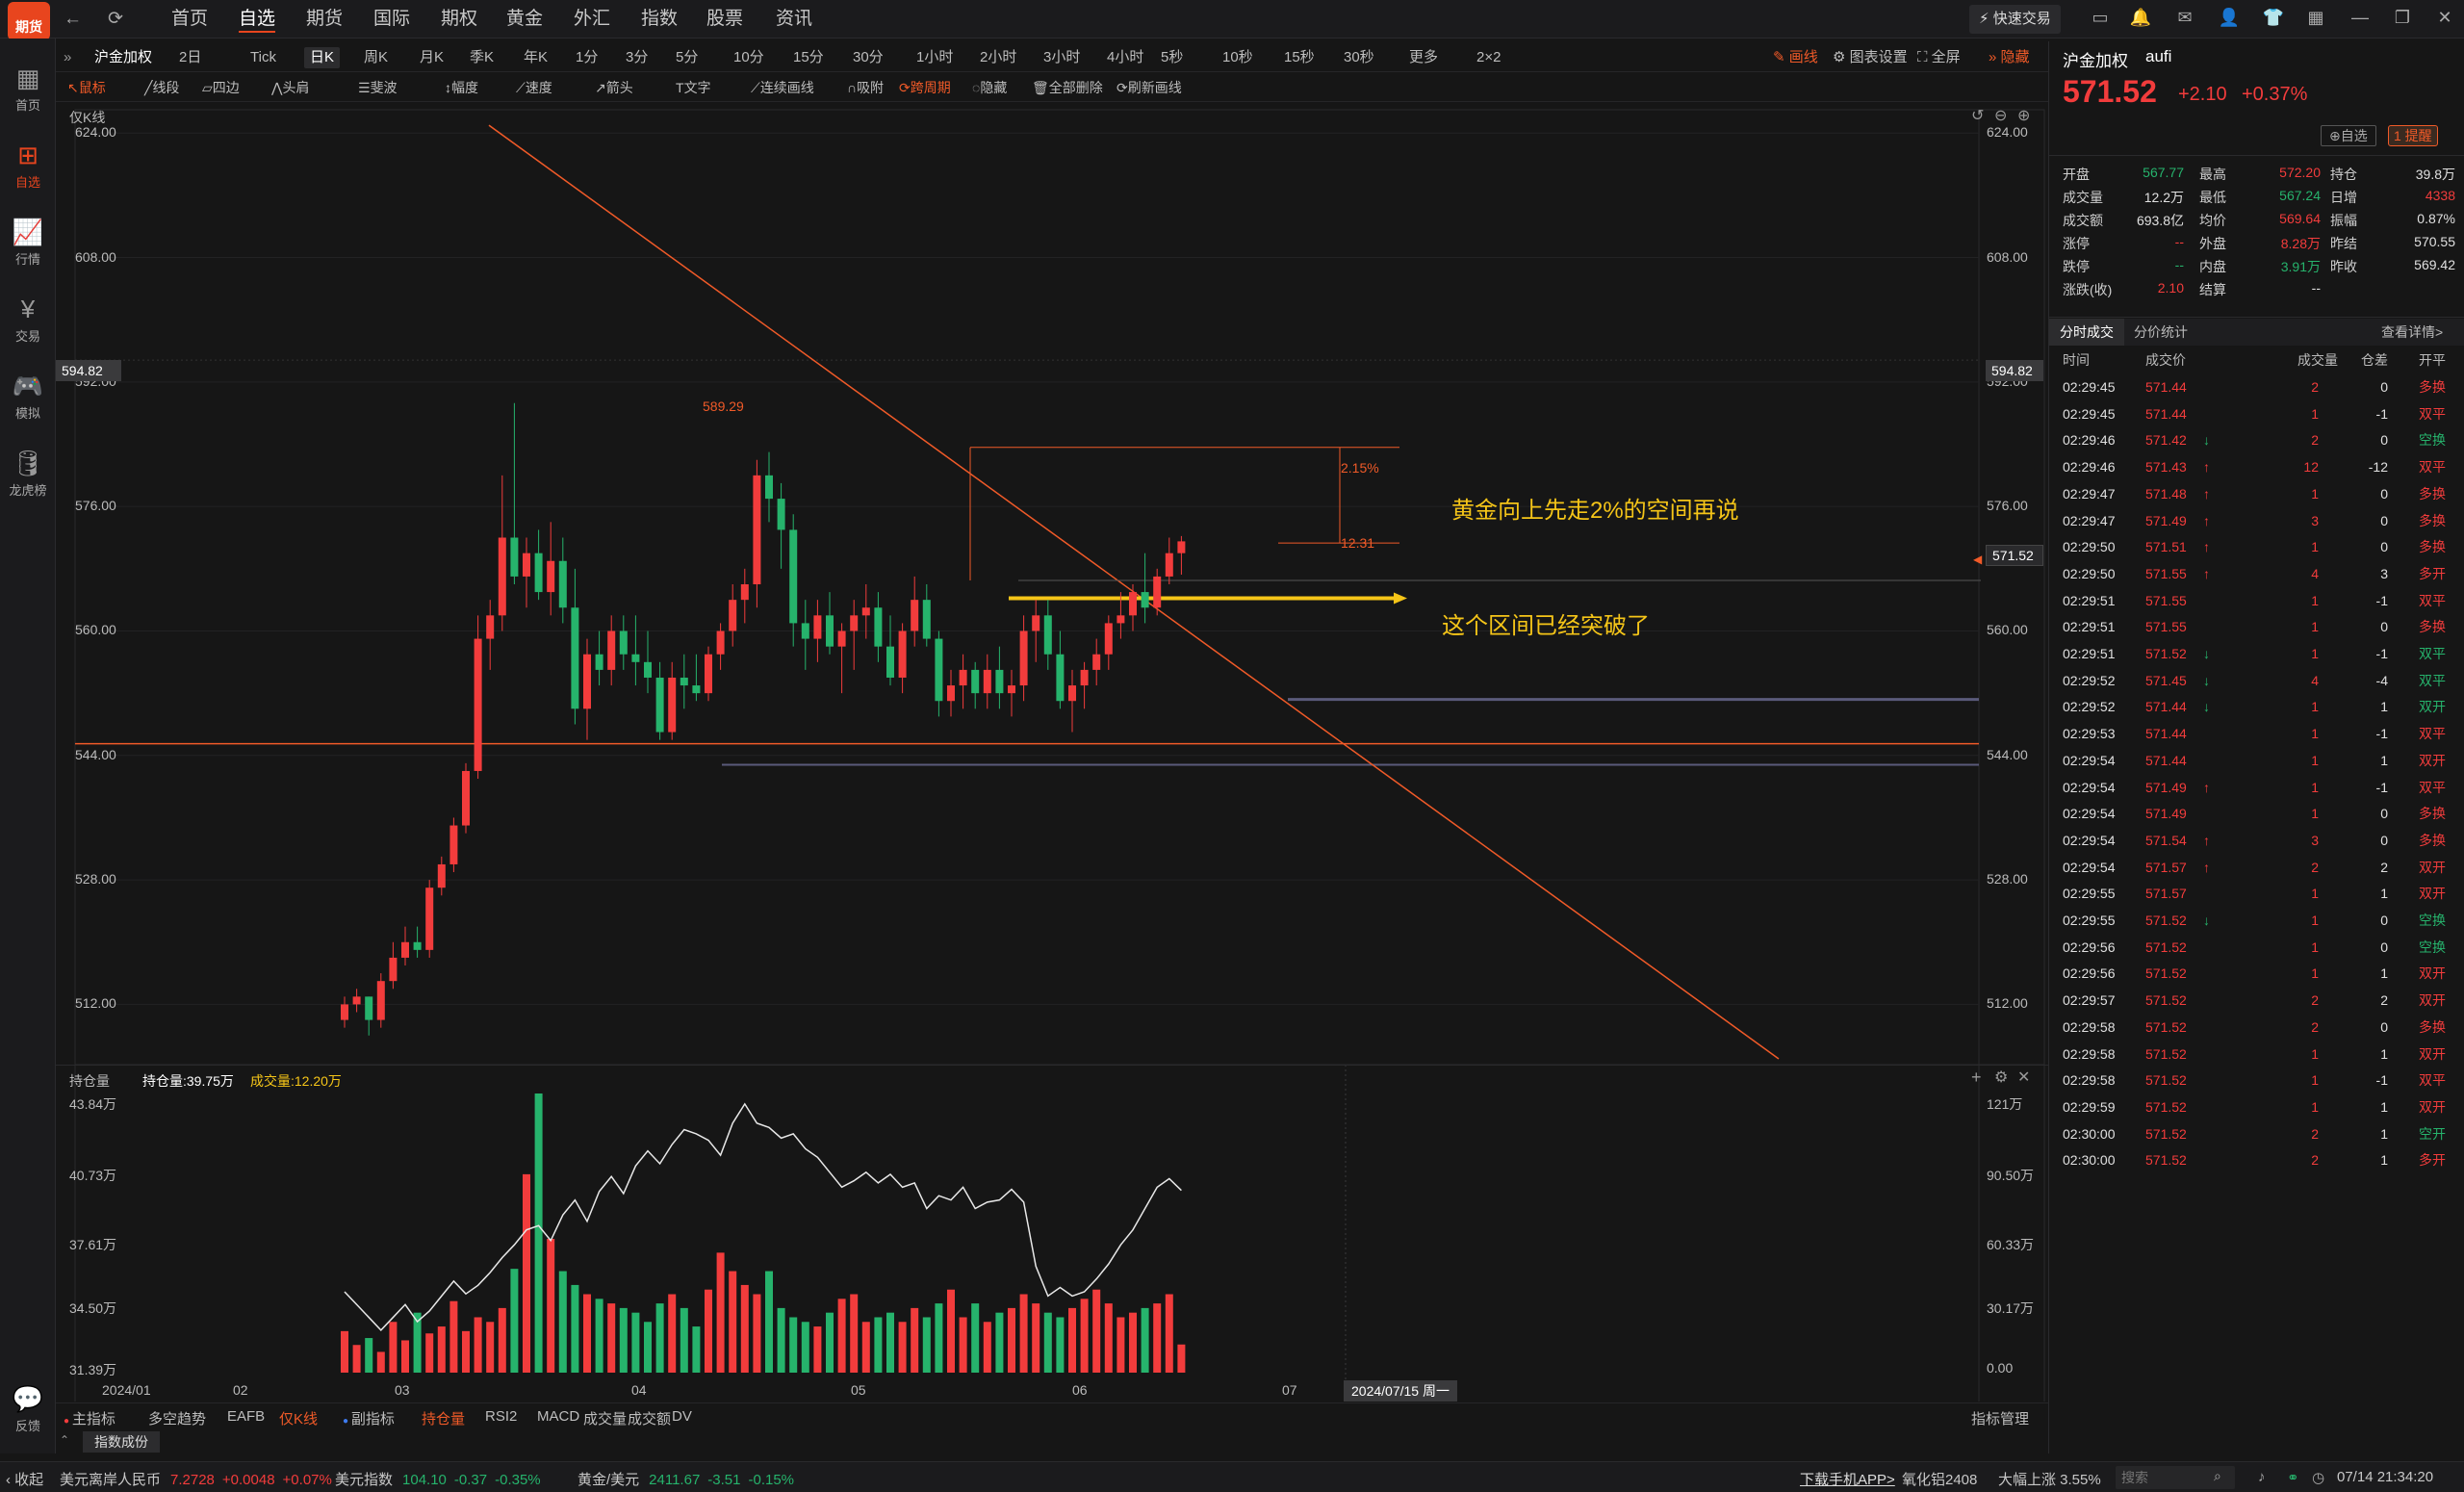 This screenshot has width=2464, height=1492. I want to click on search-icon: ⌕, so click(2217, 1476).